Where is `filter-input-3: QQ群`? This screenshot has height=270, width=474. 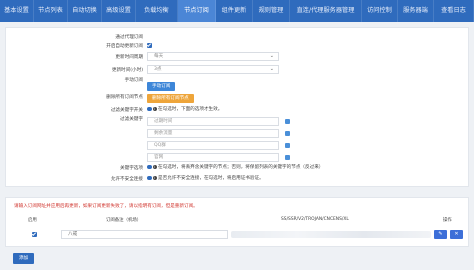 filter-input-3: QQ群 is located at coordinates (213, 145).